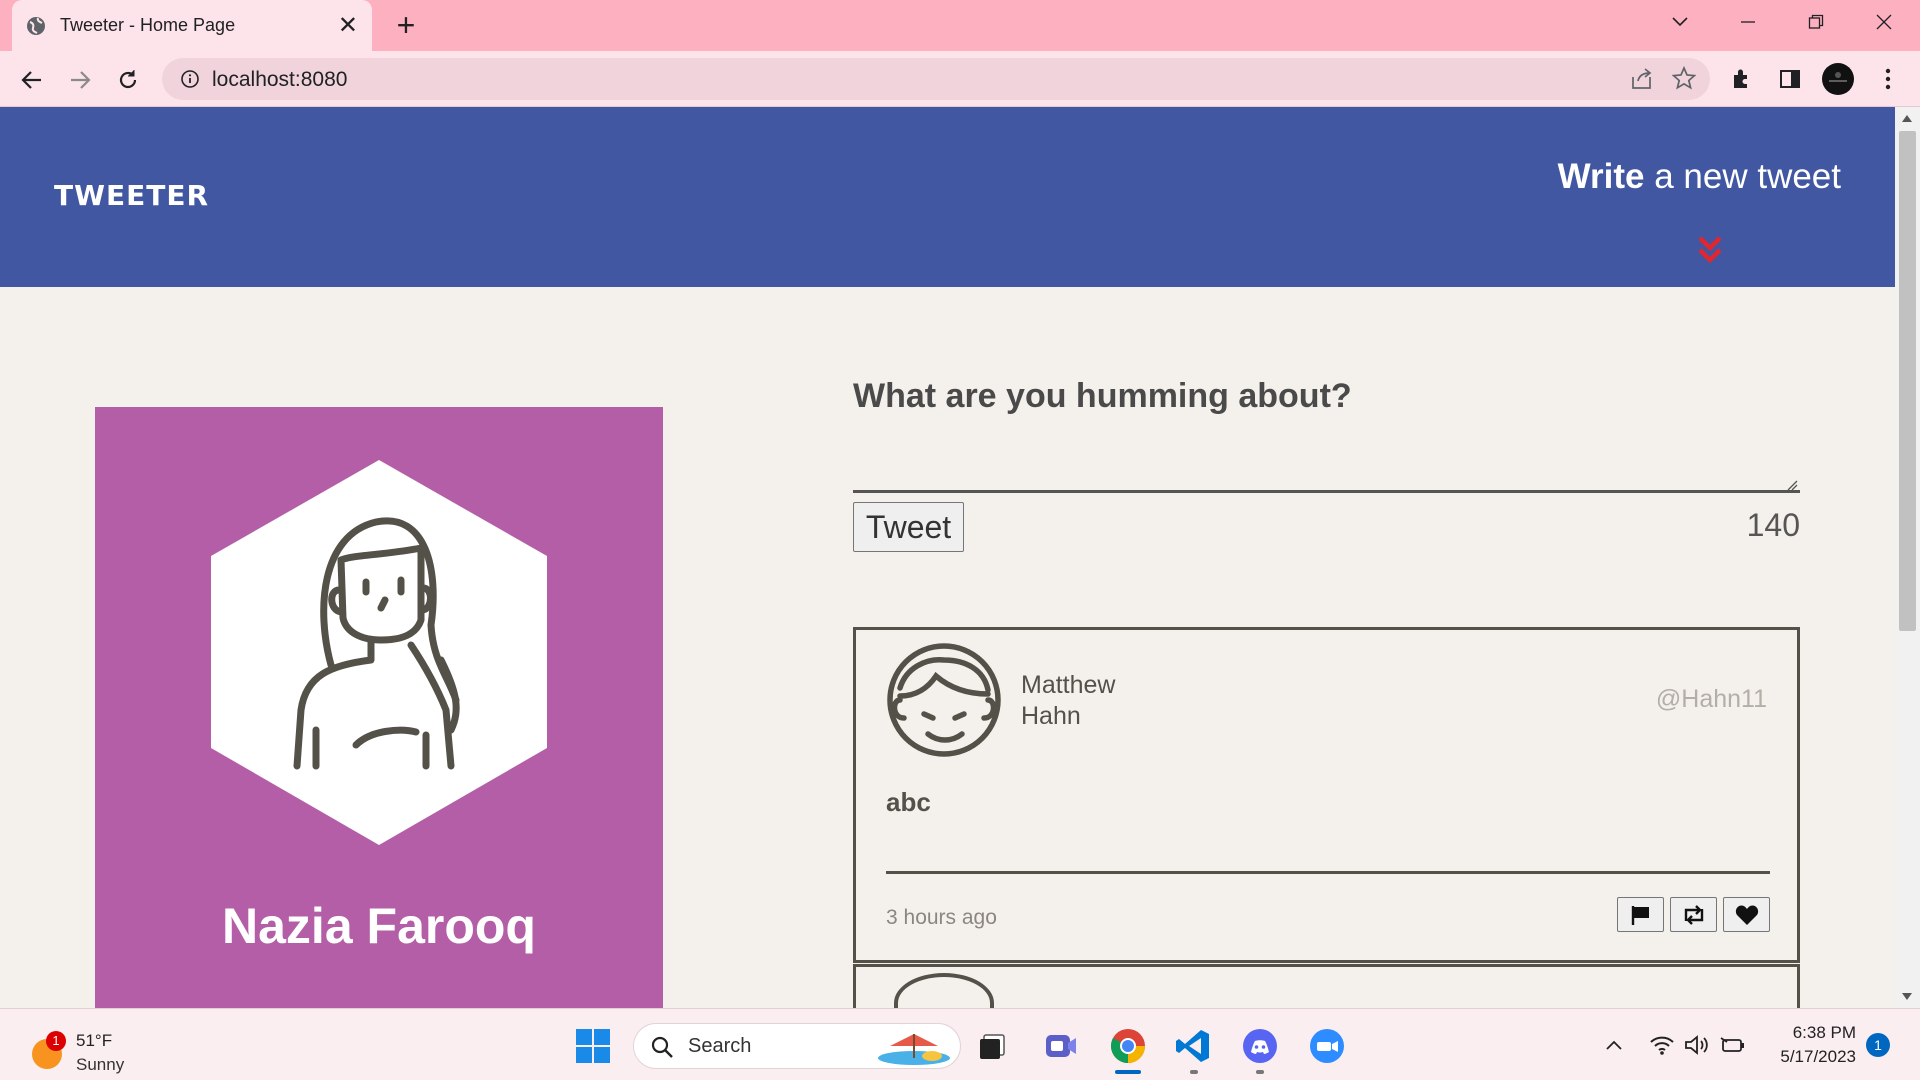 This screenshot has height=1080, width=1920. Describe the element at coordinates (1102, 396) in the screenshot. I see `compose-heading: What are you humming about?` at that location.